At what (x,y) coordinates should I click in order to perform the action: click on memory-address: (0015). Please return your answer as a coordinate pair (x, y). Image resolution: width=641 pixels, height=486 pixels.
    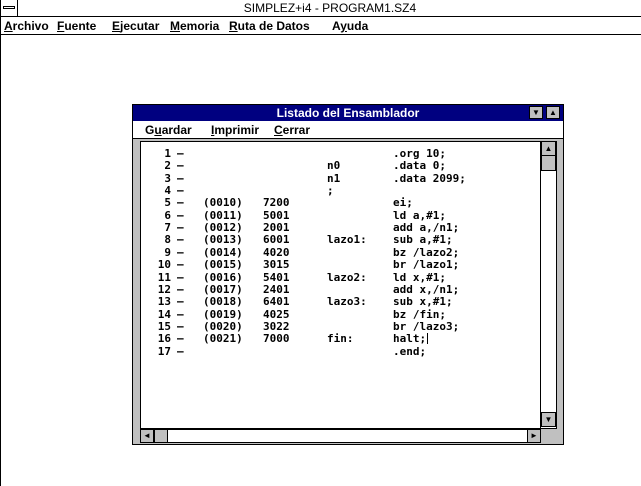
    Looking at the image, I should click on (223, 265).